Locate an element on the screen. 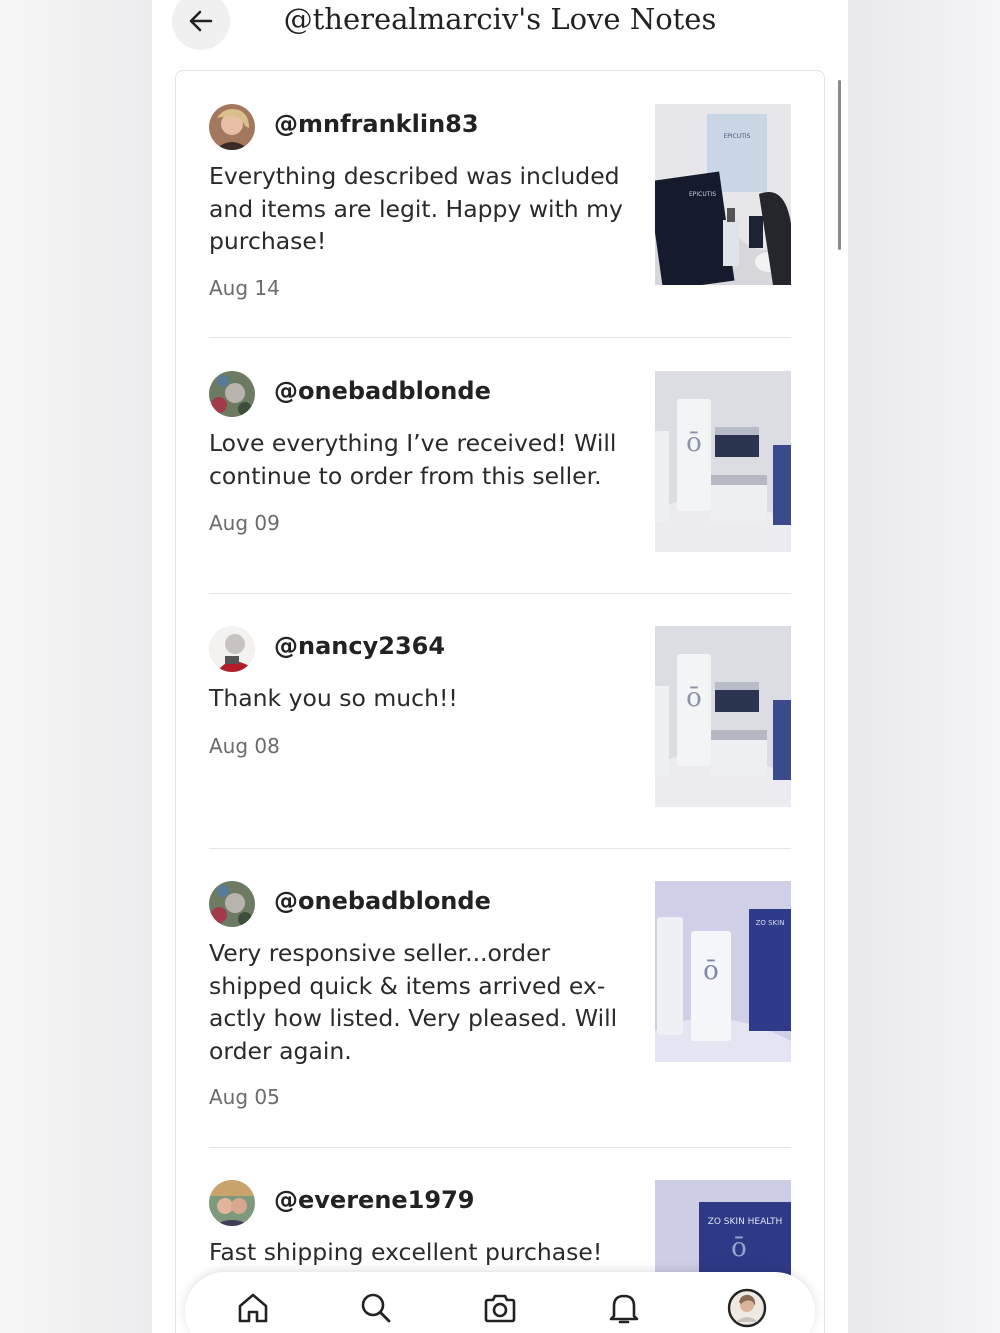 The width and height of the screenshot is (1000, 1333). note-date: Aug 05 is located at coordinates (244, 1097).